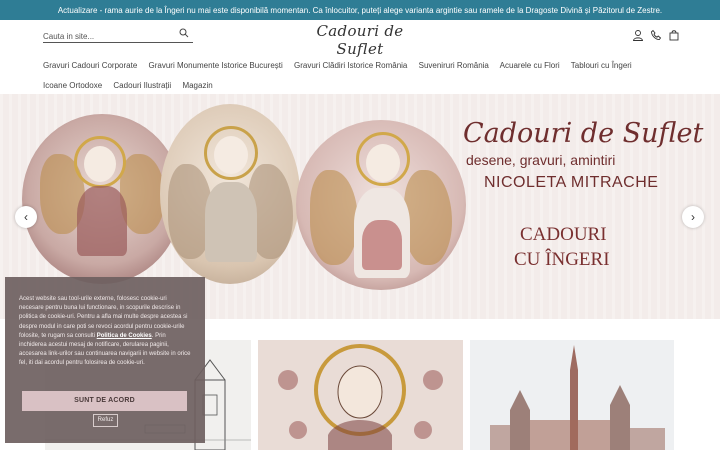 This screenshot has height=450, width=720. What do you see at coordinates (674, 34) in the screenshot?
I see `cart-icon` at bounding box center [674, 34].